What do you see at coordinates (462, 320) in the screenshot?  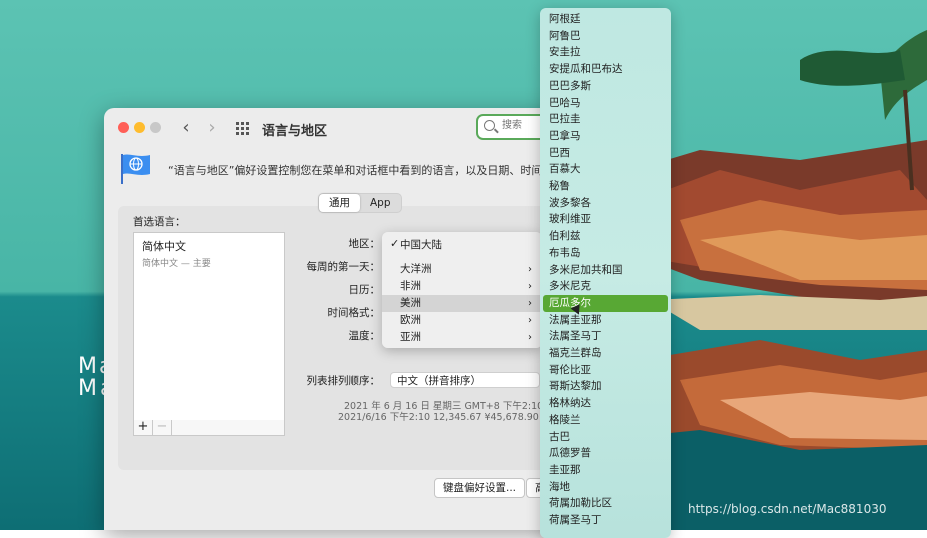 I see `menu-item-europe: 欧洲 ›` at bounding box center [462, 320].